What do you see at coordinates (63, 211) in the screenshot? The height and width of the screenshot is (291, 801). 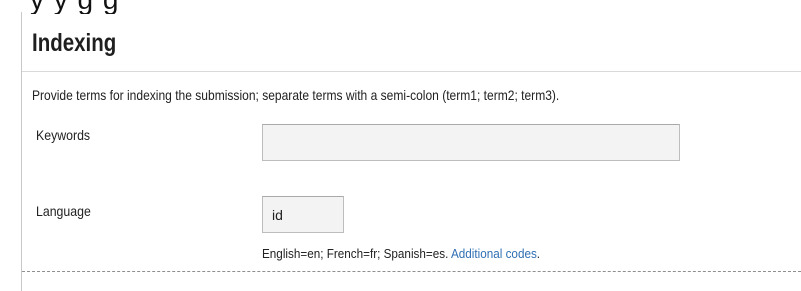 I see `language-label: Language` at bounding box center [63, 211].